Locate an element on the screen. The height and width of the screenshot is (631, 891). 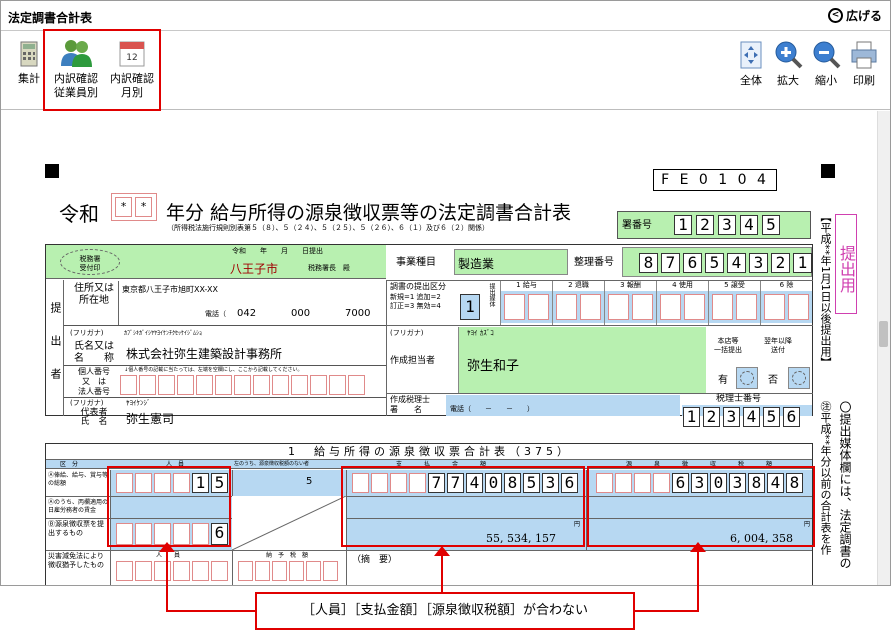
media-col: 3 報酬 is located at coordinates (630, 285).